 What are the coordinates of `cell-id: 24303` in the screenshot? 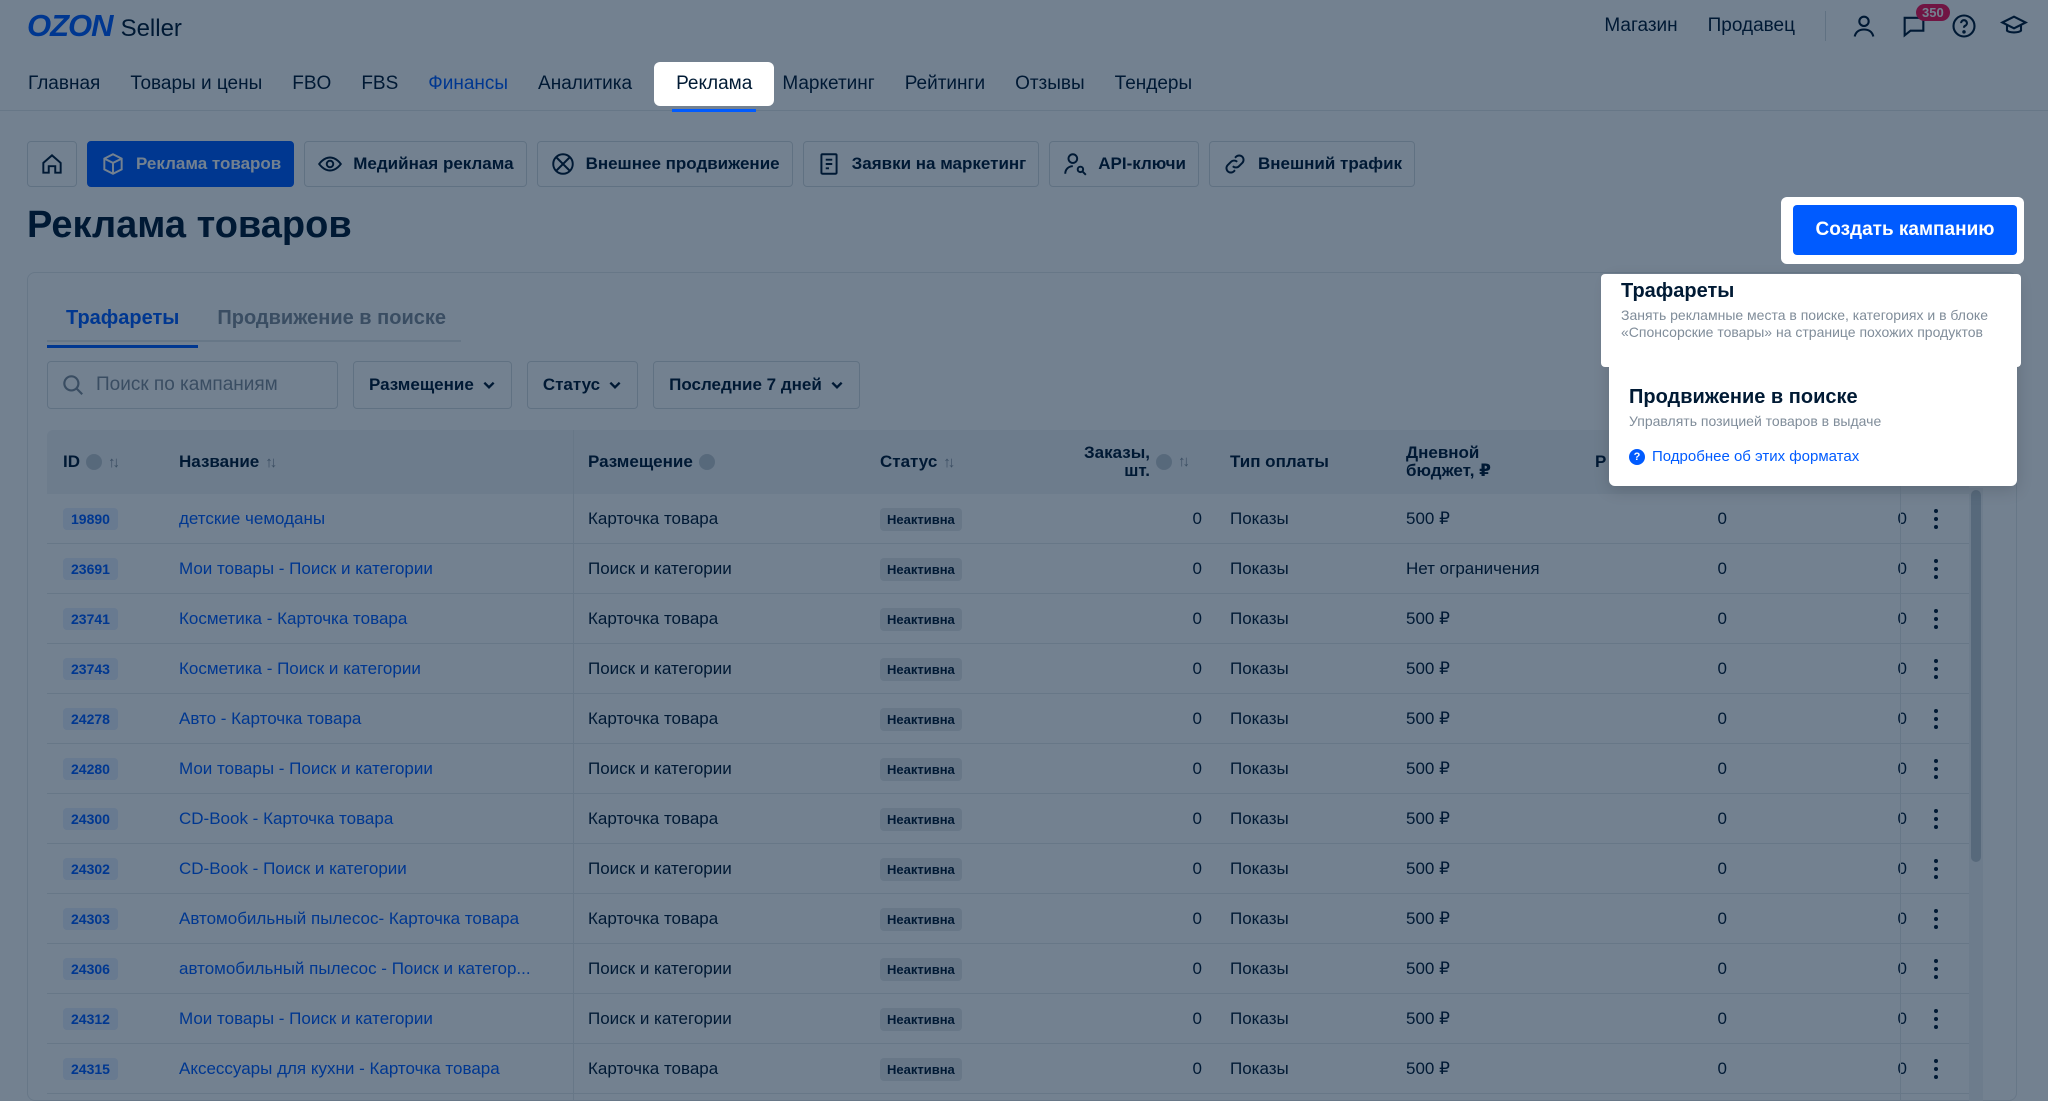 It's located at (113, 919).